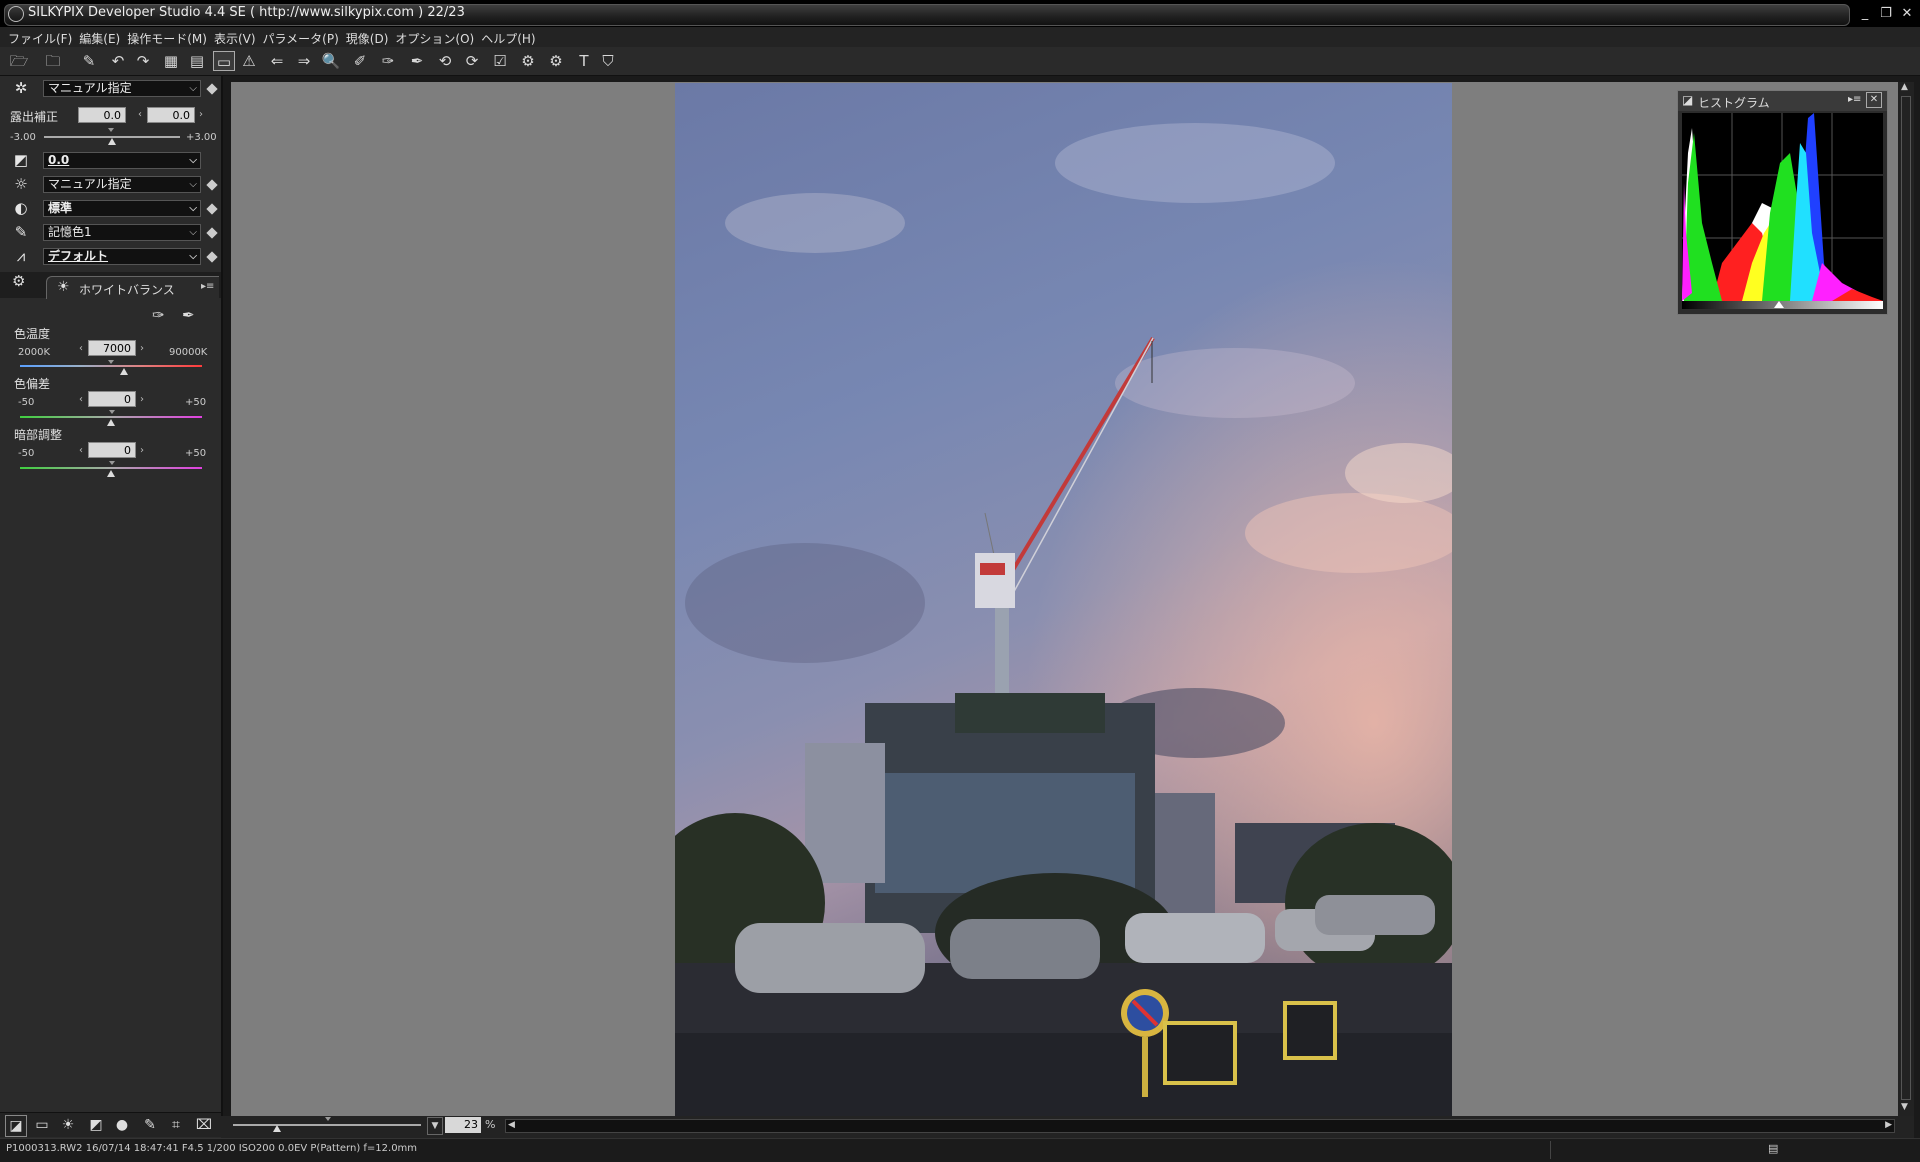 The height and width of the screenshot is (1162, 1920). I want to click on histogram-menu-icon: ▸≡, so click(1854, 99).